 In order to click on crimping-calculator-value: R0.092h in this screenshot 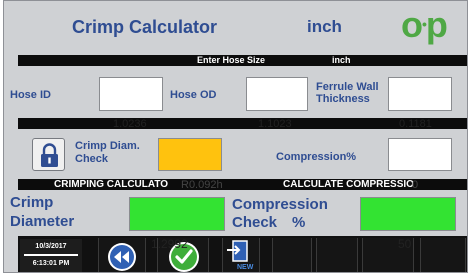, I will do `click(202, 185)`.